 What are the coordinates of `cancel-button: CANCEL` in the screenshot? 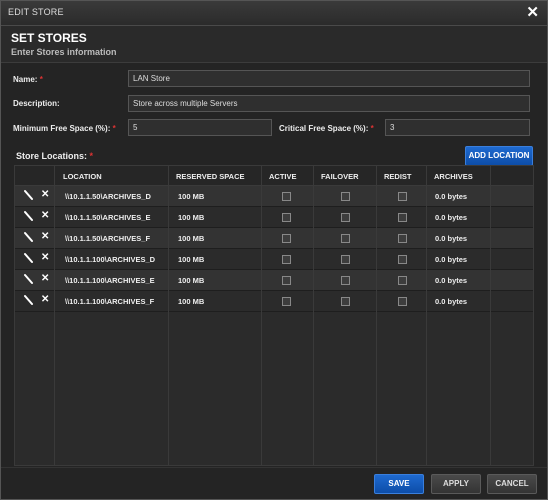 It's located at (512, 484).